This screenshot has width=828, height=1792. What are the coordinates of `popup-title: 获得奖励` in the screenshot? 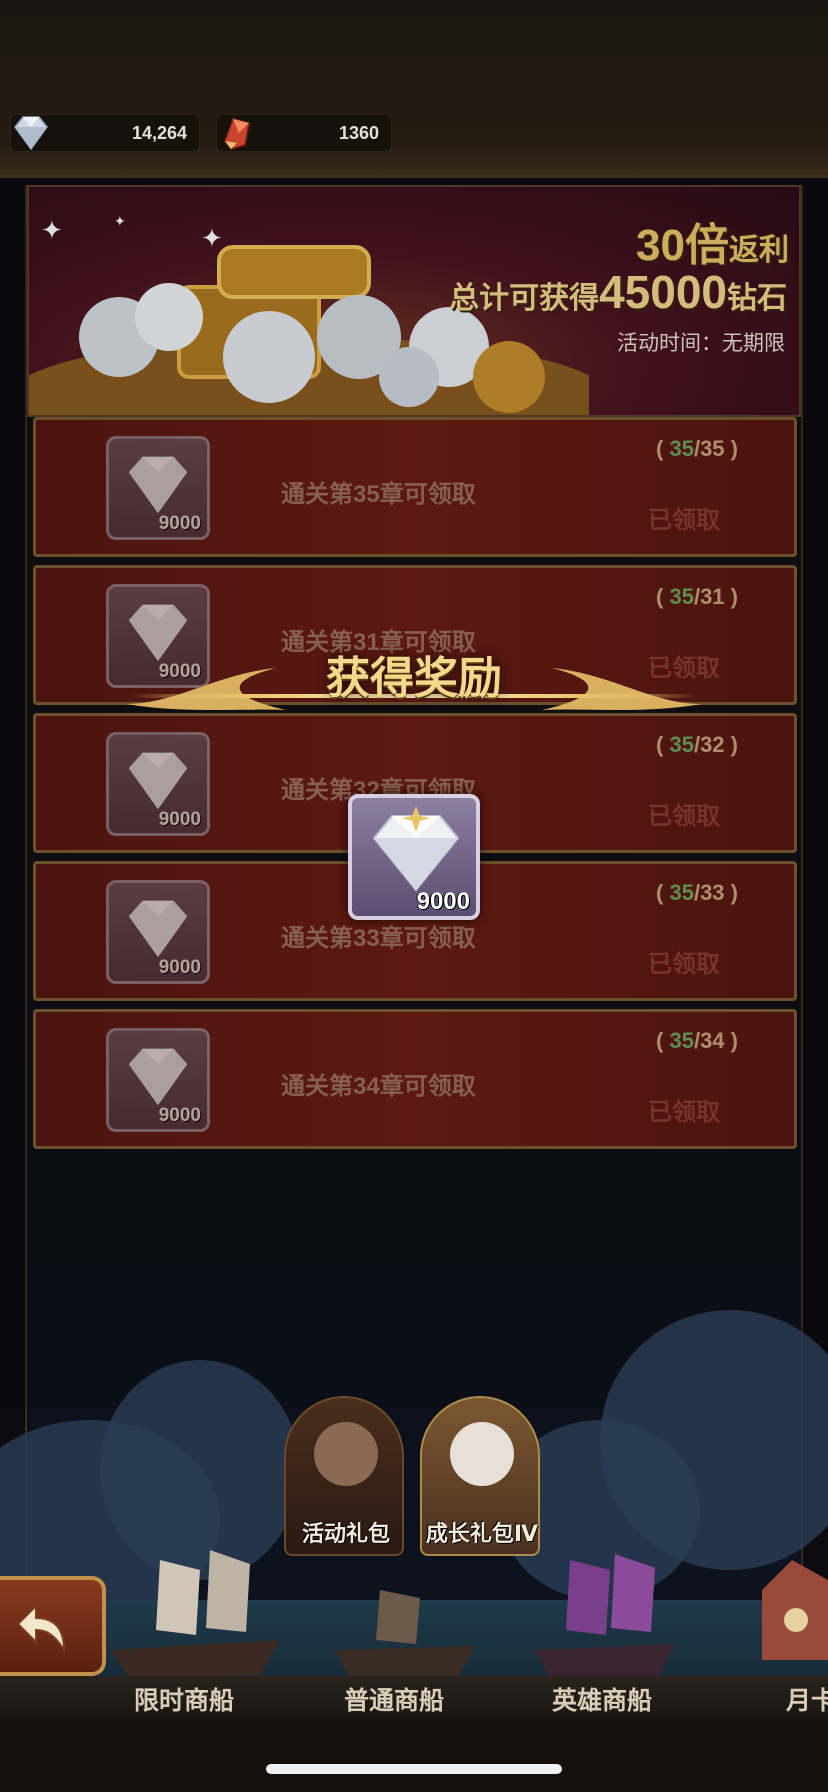 It's located at (414, 678).